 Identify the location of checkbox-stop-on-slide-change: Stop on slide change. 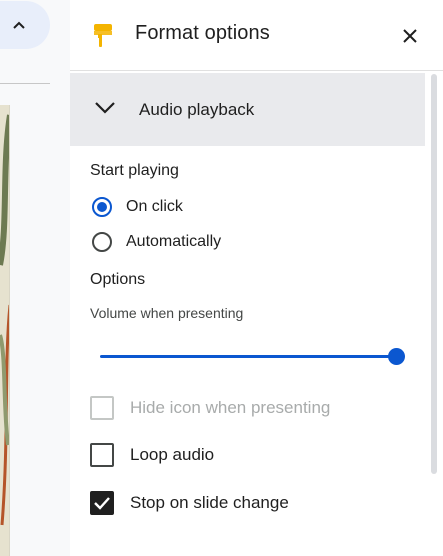
(189, 503).